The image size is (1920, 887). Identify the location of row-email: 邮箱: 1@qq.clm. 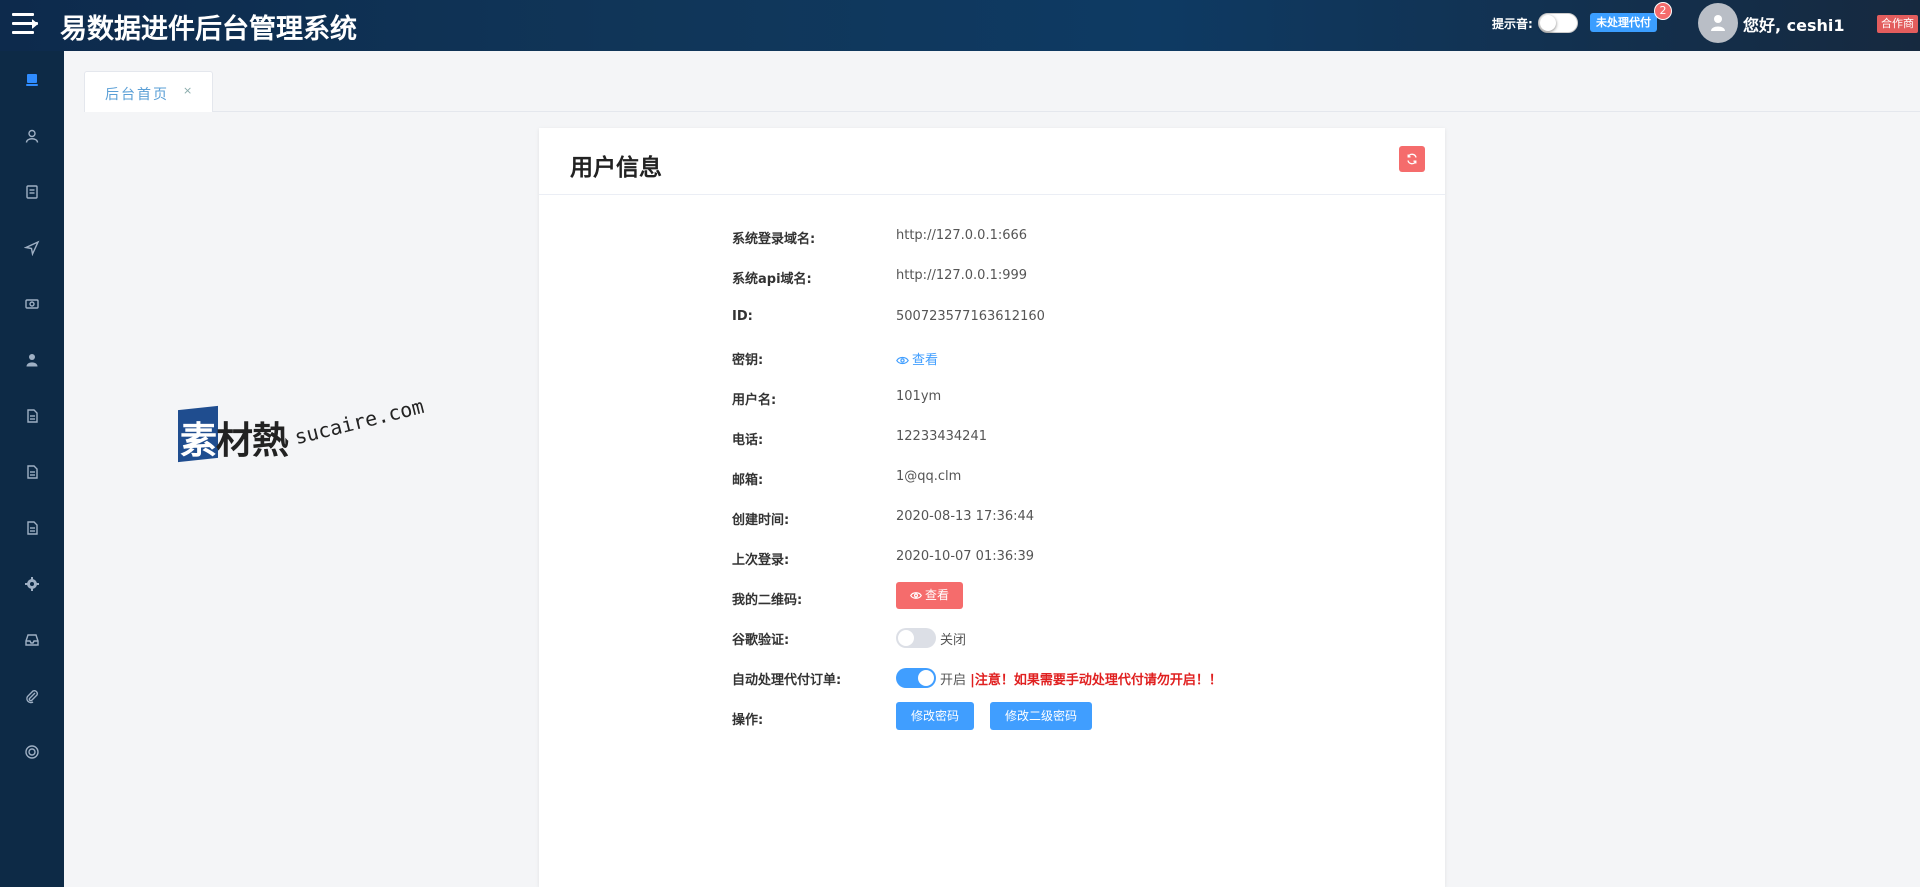
(992, 479).